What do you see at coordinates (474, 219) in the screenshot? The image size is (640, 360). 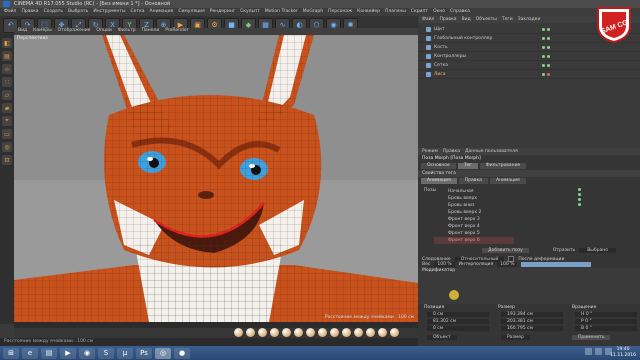 I see `pose-item: Фронт верх 3` at bounding box center [474, 219].